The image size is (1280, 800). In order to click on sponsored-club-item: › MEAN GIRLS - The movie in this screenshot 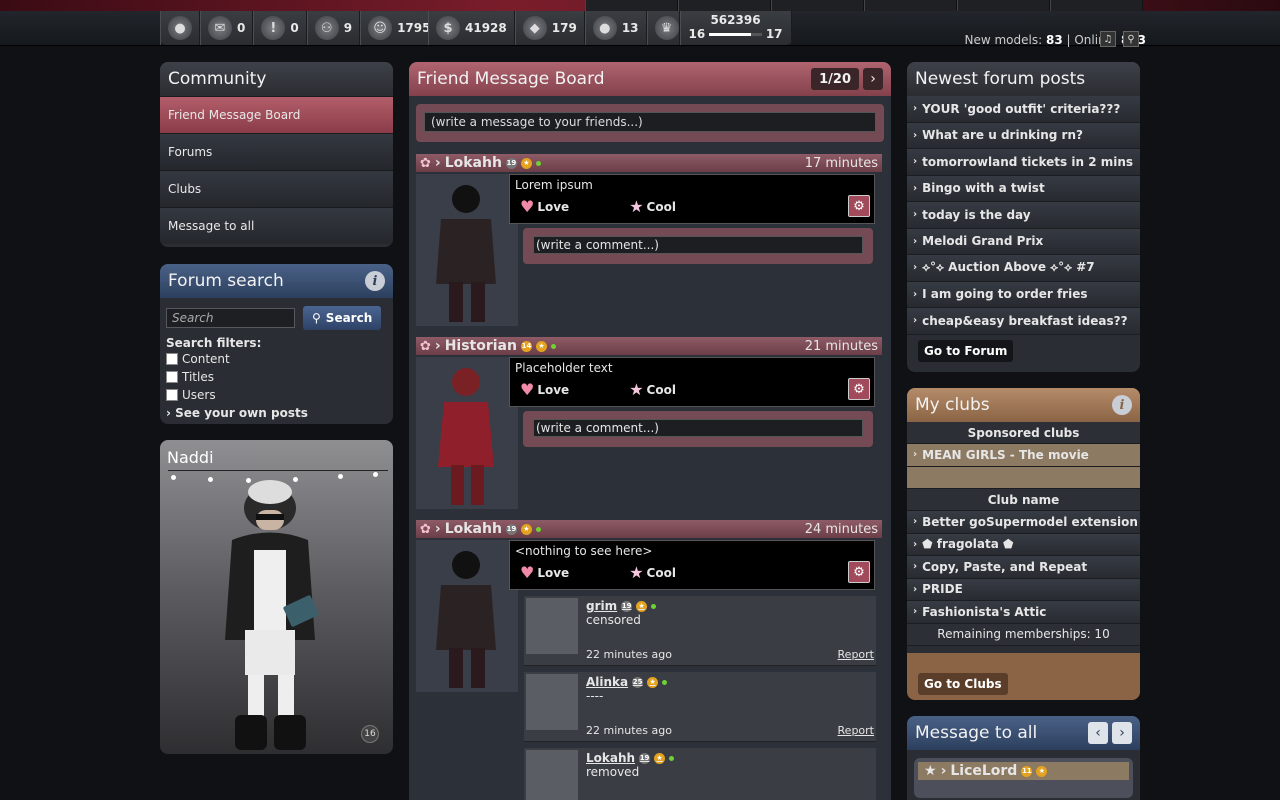, I will do `click(1023, 455)`.